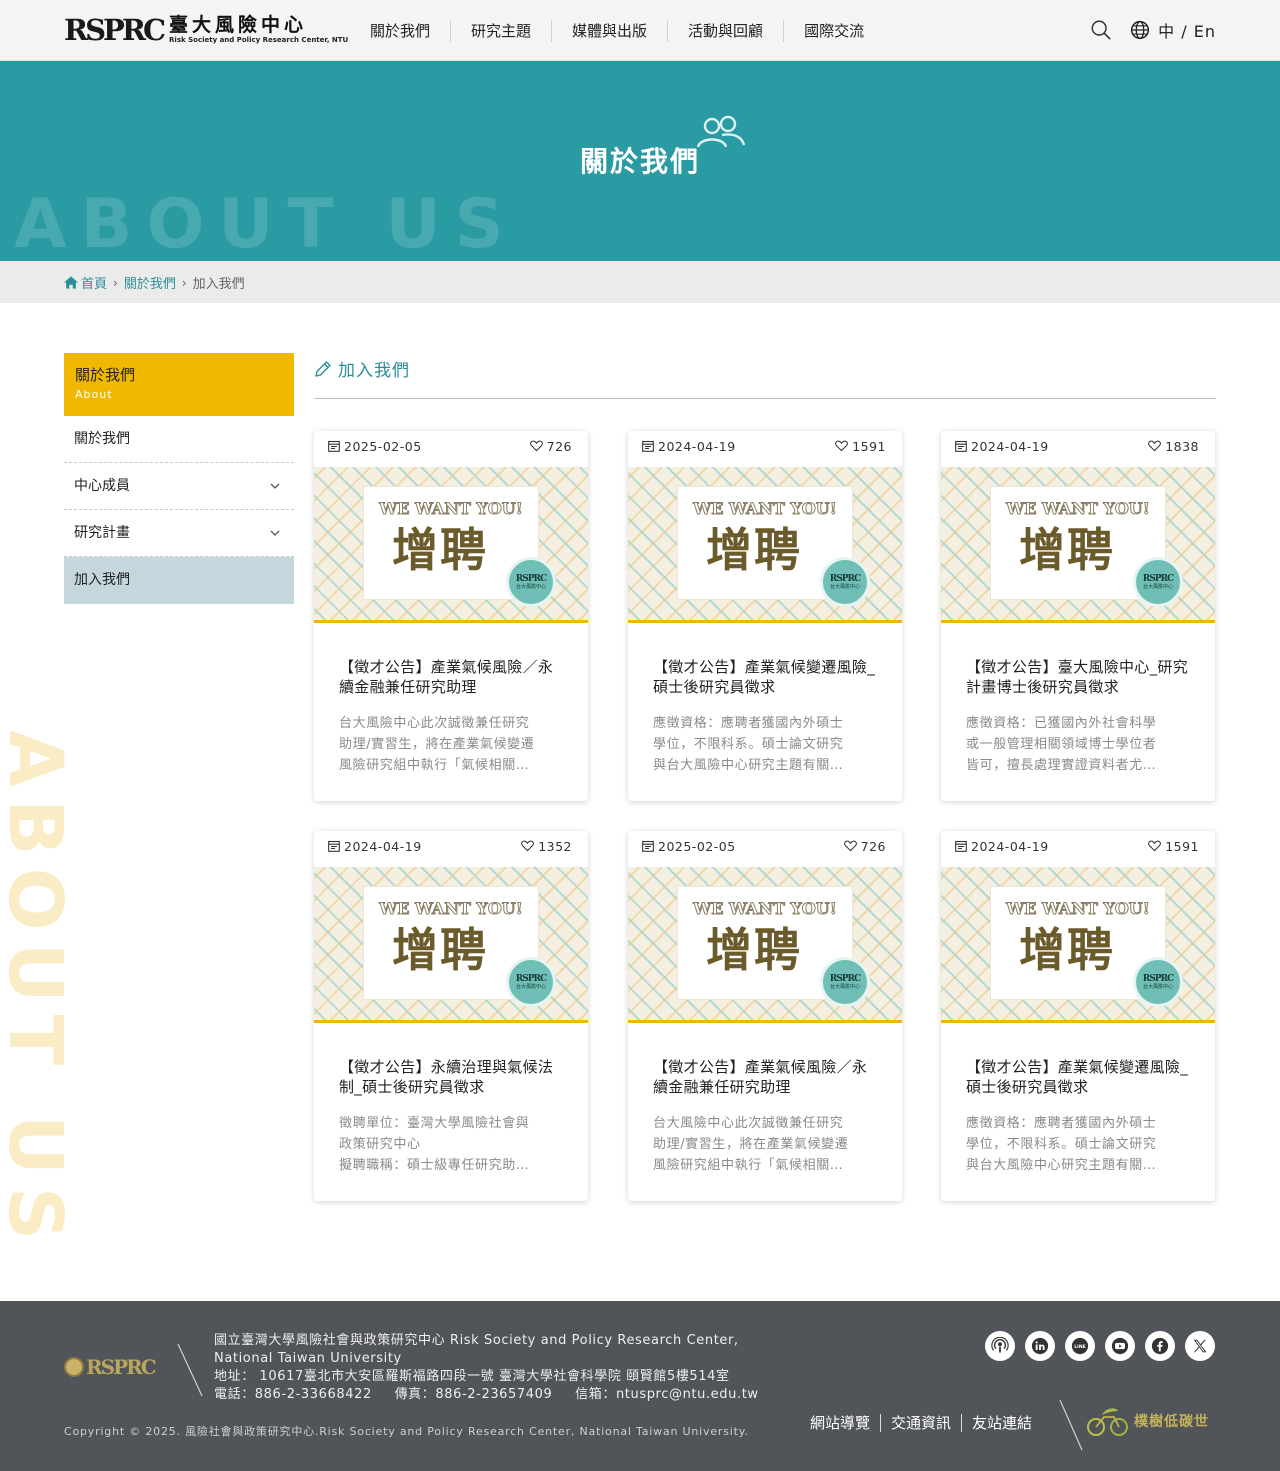 The image size is (1280, 1471). Describe the element at coordinates (500, 31) in the screenshot. I see `nav-item-research: 研究主題` at that location.